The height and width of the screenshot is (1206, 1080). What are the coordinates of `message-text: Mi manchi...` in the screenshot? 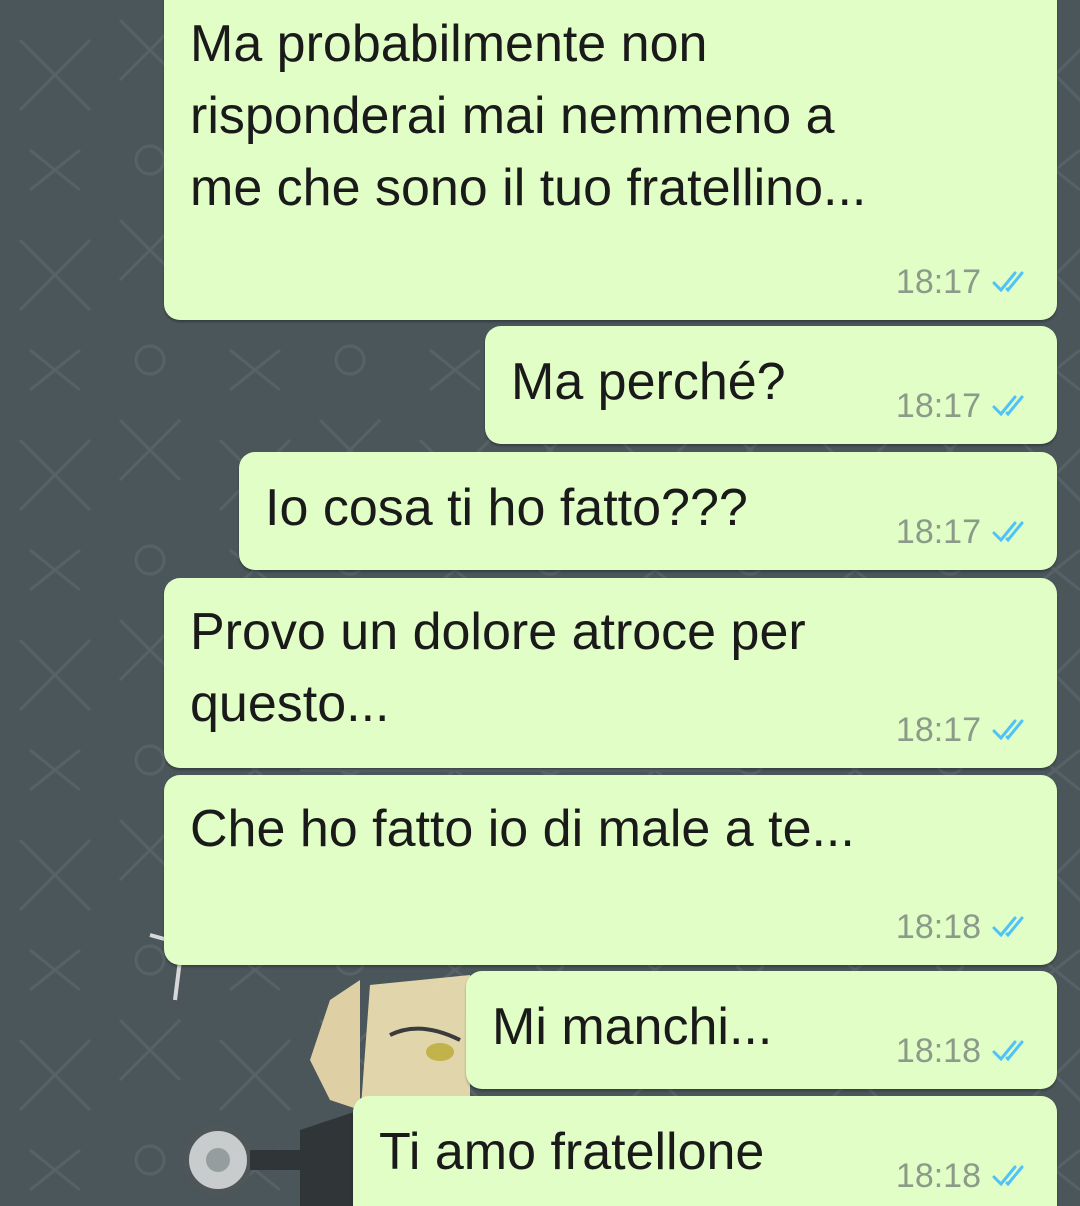 It's located at (632, 1027).